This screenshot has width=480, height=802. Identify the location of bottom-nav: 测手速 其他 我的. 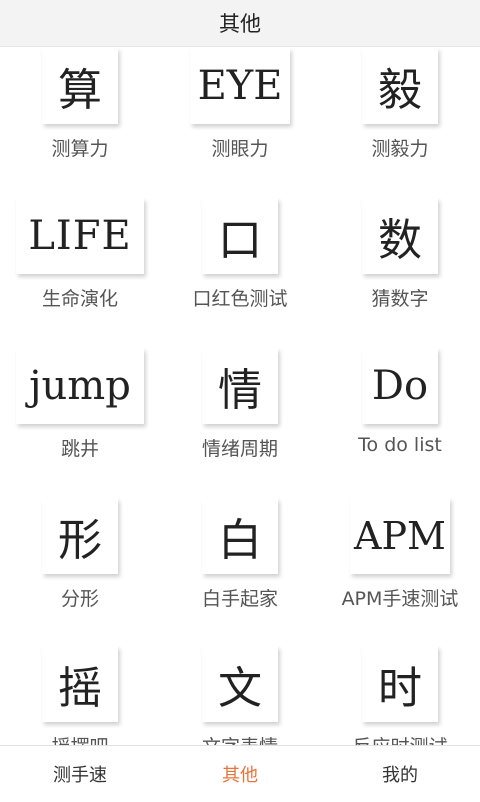
(240, 773).